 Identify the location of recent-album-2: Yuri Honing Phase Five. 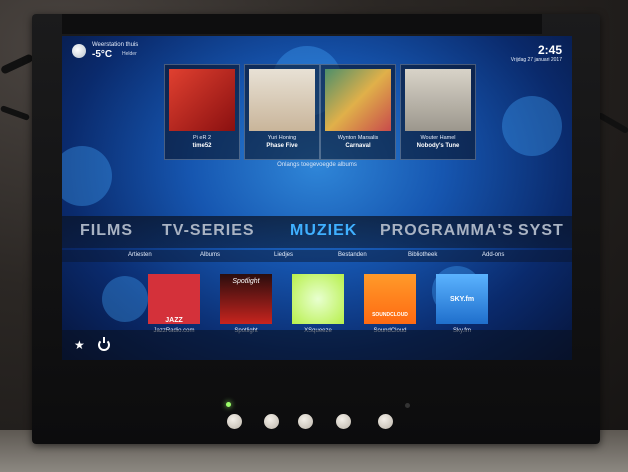
(282, 112).